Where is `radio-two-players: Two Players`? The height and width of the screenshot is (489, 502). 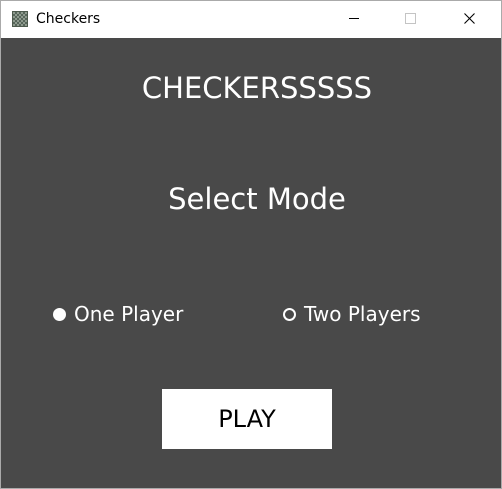
radio-two-players: Two Players is located at coordinates (352, 314).